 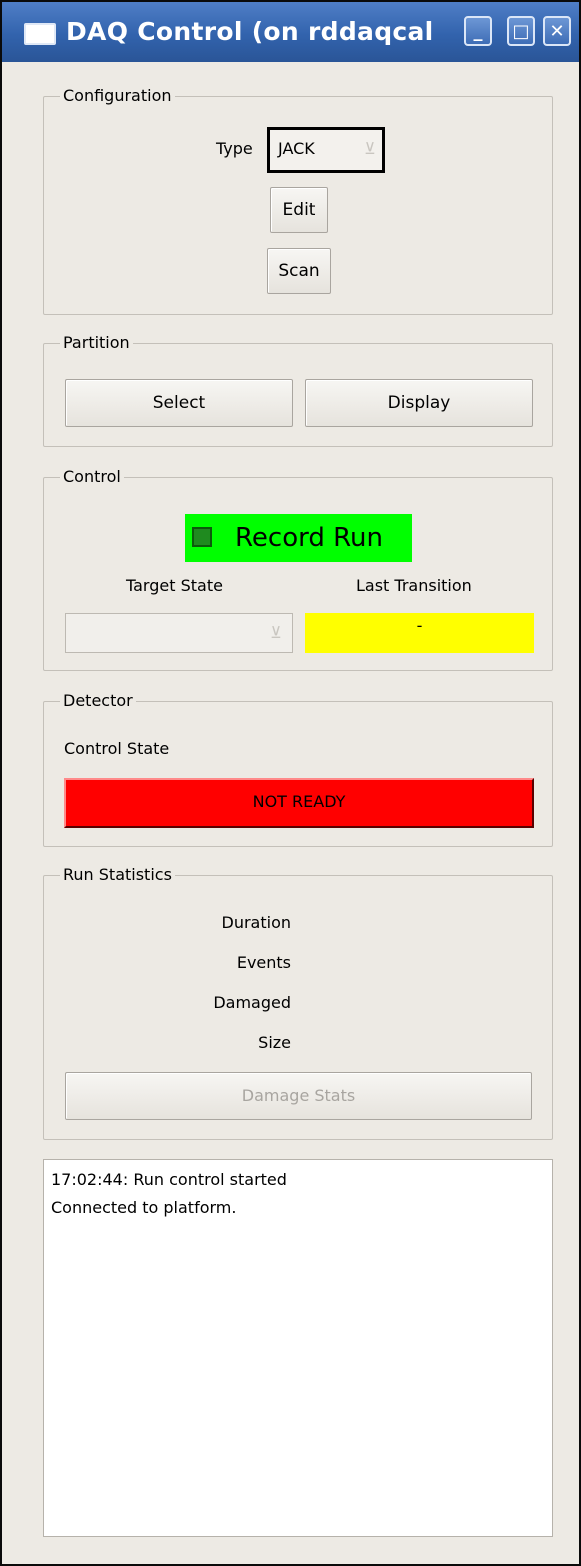 What do you see at coordinates (117, 875) in the screenshot?
I see `run-statistics-group-title: Run Statistics` at bounding box center [117, 875].